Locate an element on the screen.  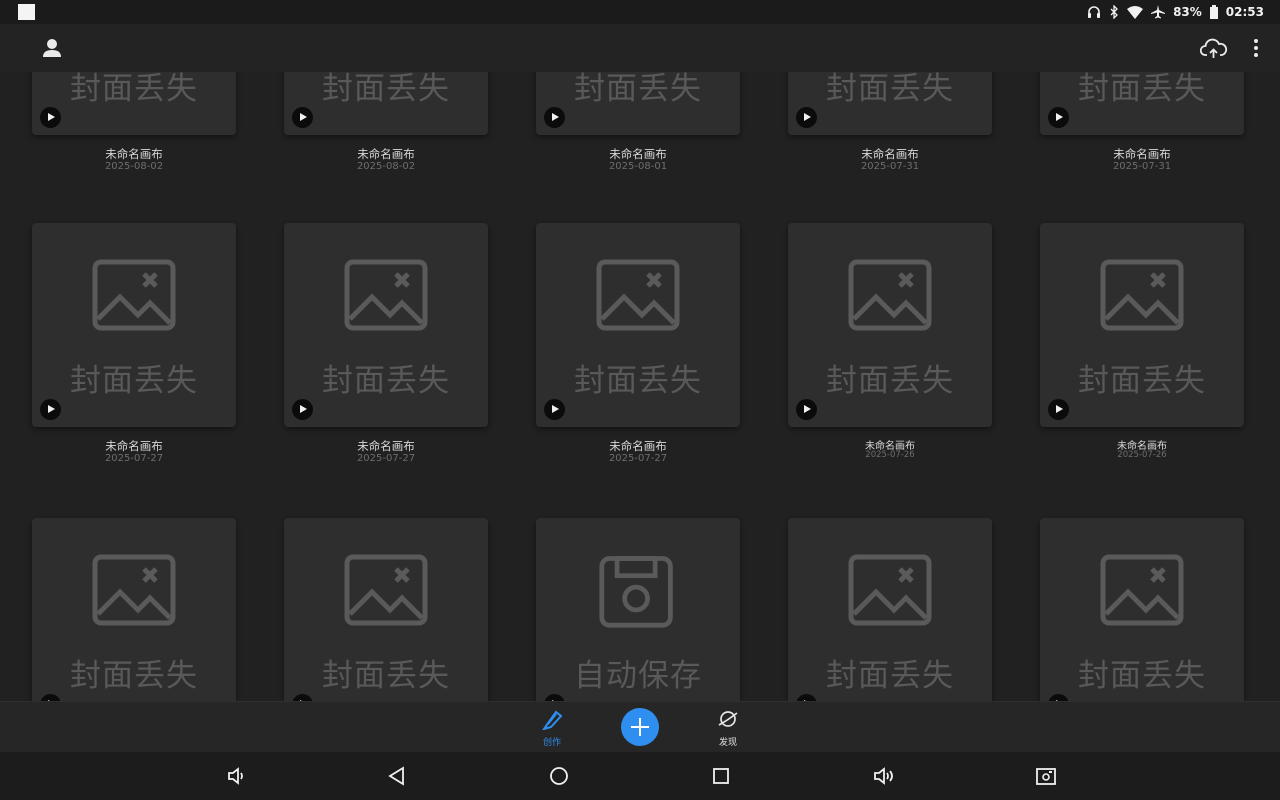
battery-percent: 83% is located at coordinates (1187, 12).